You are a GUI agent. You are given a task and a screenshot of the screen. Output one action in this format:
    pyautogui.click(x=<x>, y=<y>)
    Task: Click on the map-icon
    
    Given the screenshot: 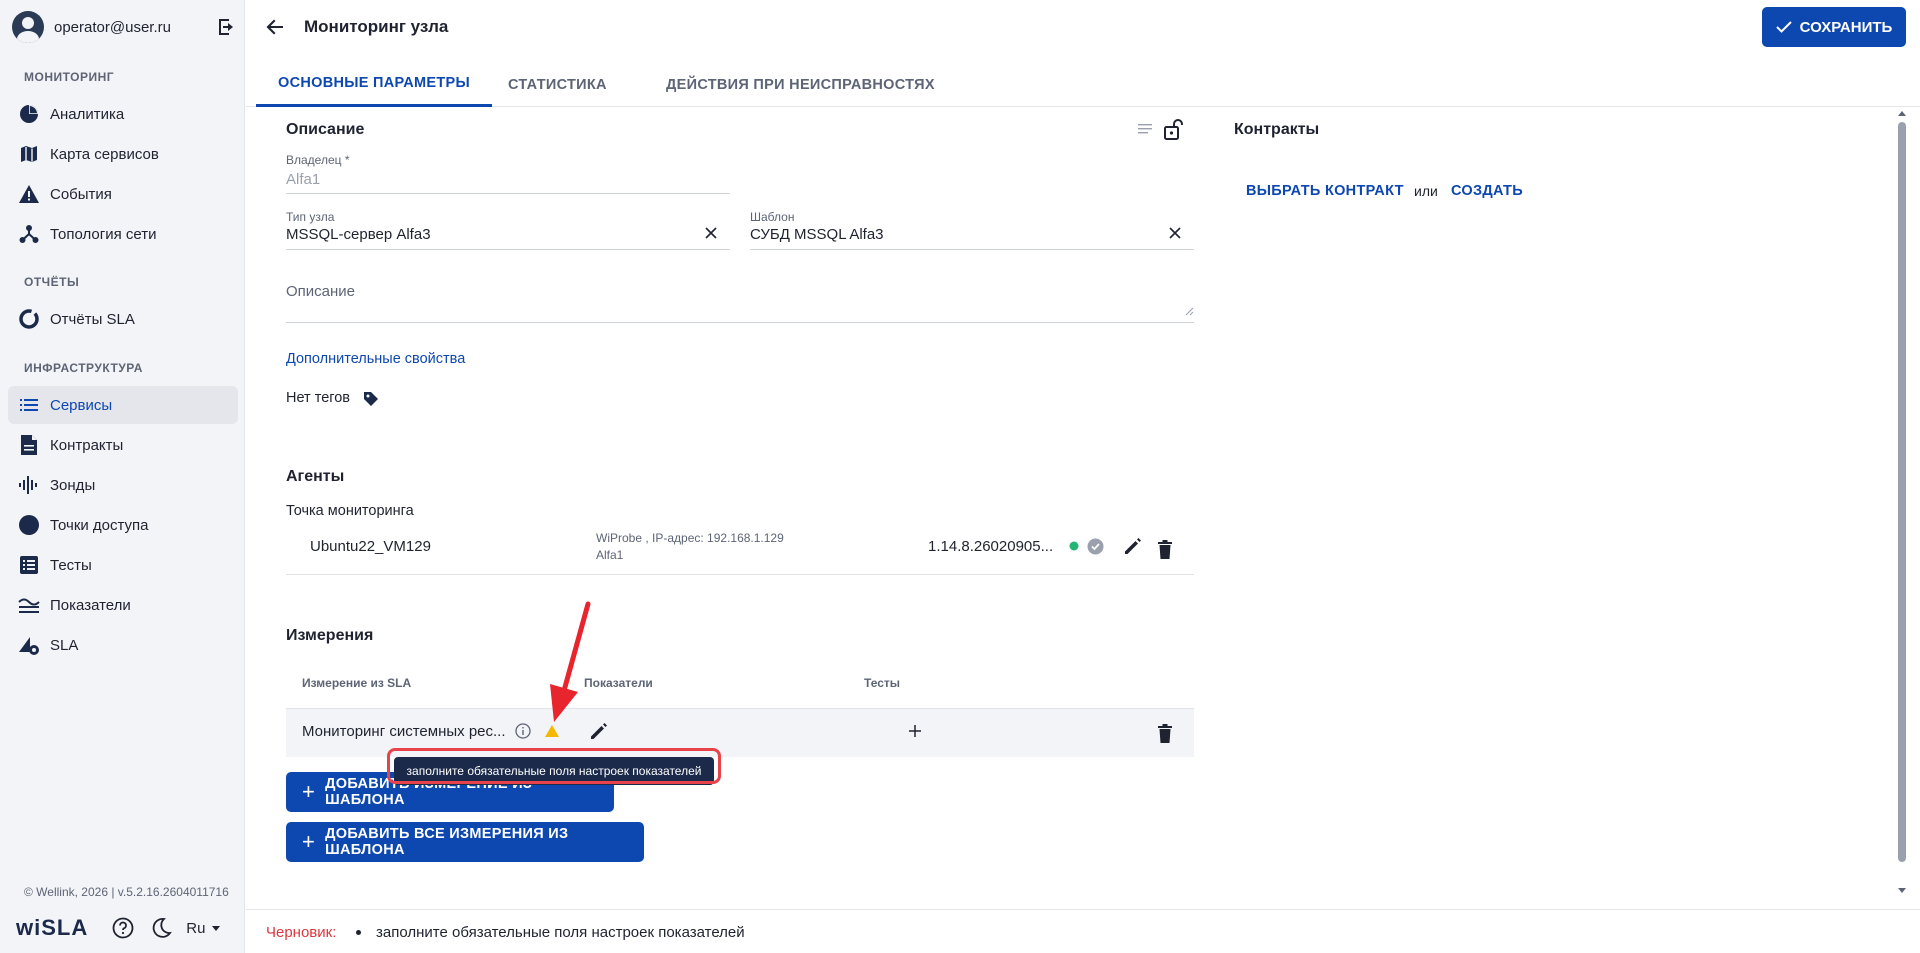 What is the action you would take?
    pyautogui.click(x=29, y=154)
    